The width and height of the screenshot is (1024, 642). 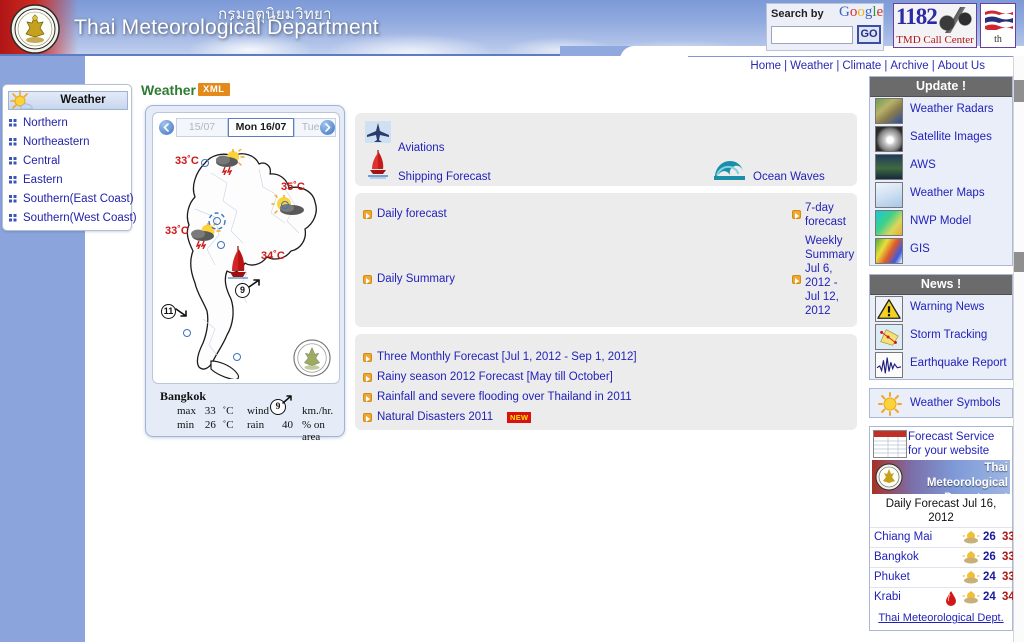 I want to click on sidebar-item-northern: Northern, so click(x=70, y=124).